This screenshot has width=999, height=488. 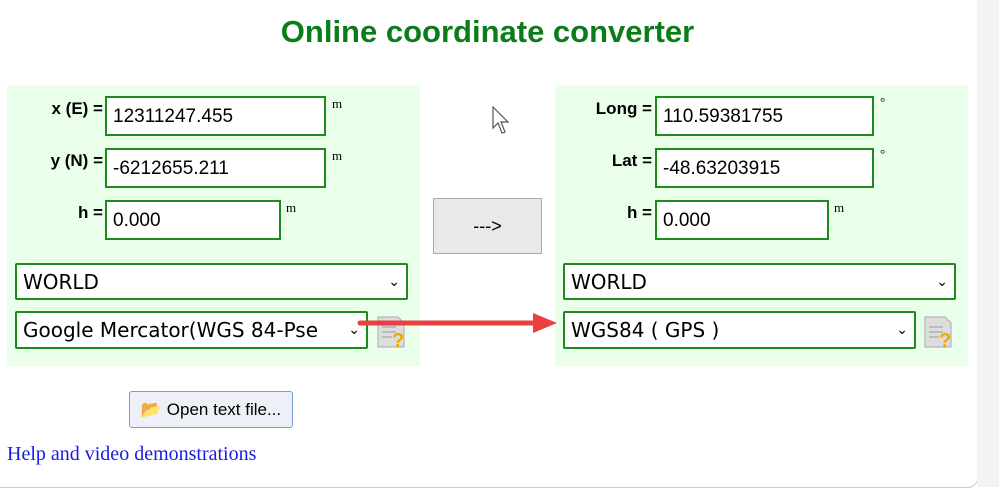 What do you see at coordinates (151, 409) in the screenshot?
I see `folder-icon: 📂` at bounding box center [151, 409].